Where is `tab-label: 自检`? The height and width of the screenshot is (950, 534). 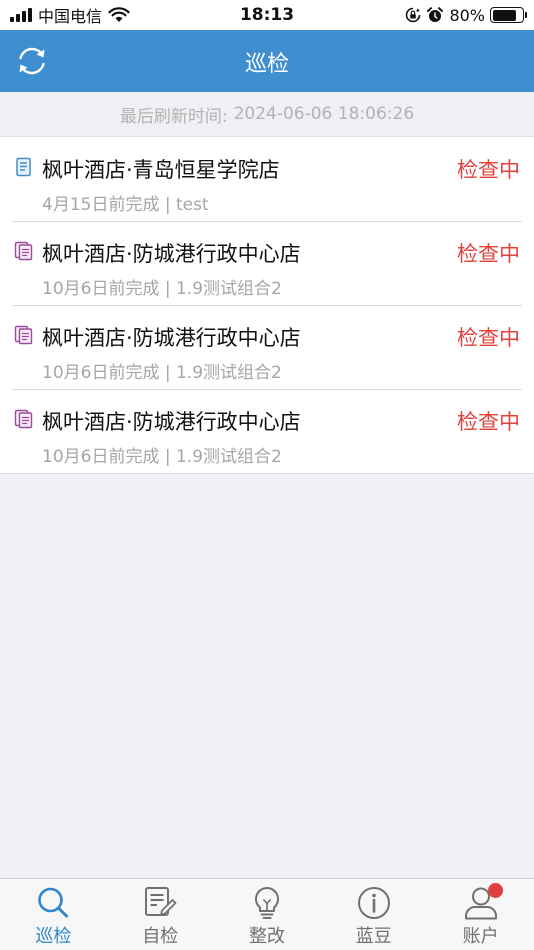 tab-label: 自检 is located at coordinates (160, 936).